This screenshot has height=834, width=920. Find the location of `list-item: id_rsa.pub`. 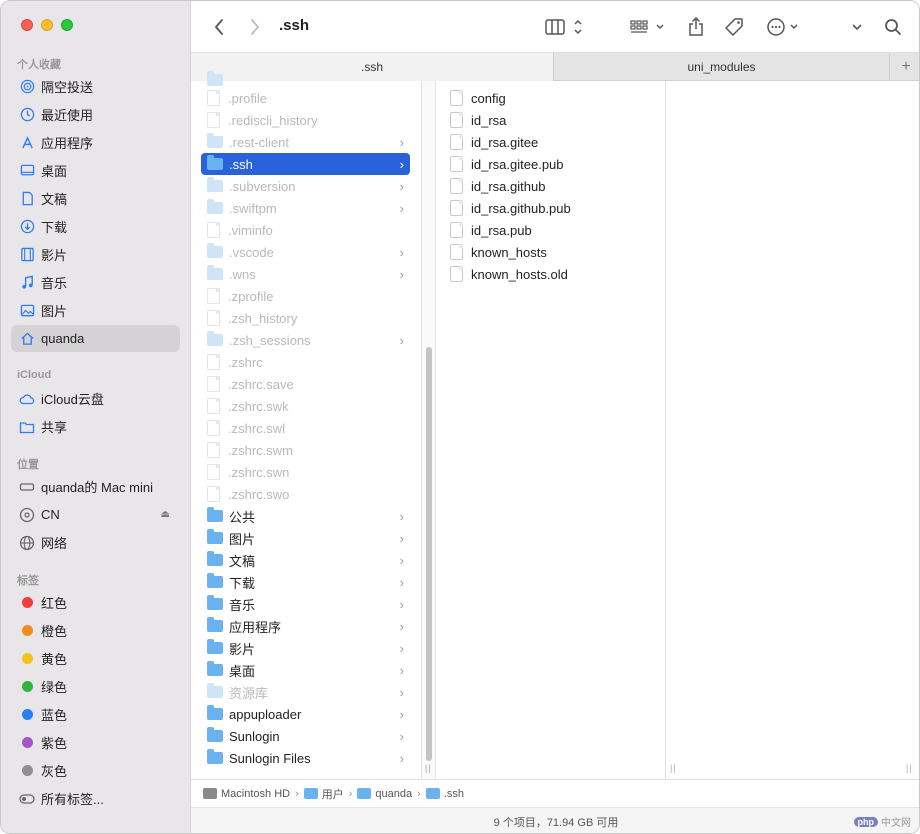

list-item: id_rsa.pub is located at coordinates (544, 230).